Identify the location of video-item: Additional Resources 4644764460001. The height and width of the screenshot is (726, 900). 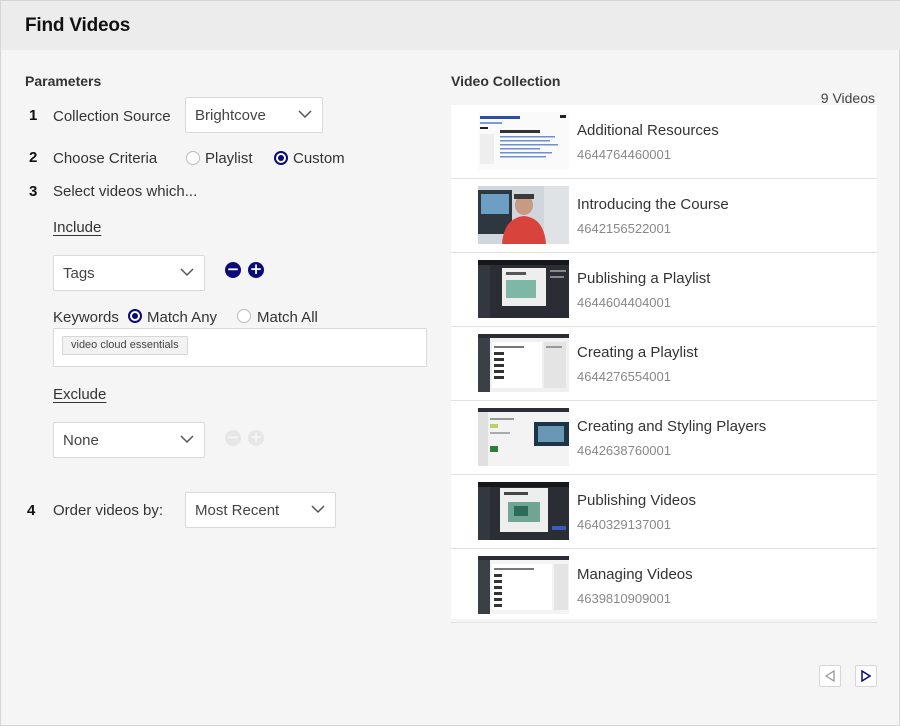
(664, 142).